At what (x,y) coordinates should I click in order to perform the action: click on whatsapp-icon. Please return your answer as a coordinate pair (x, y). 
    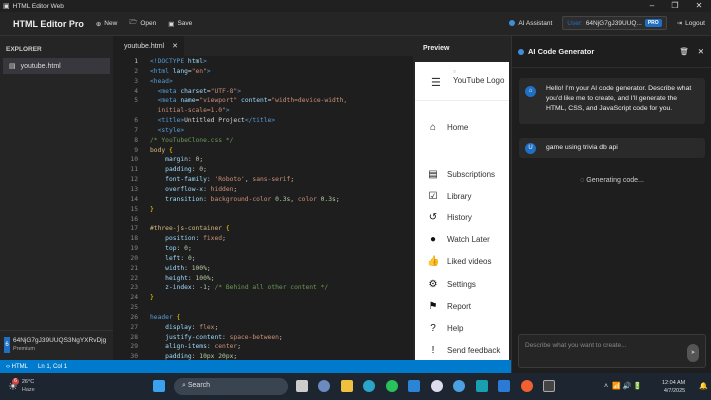
    Looking at the image, I should click on (392, 386).